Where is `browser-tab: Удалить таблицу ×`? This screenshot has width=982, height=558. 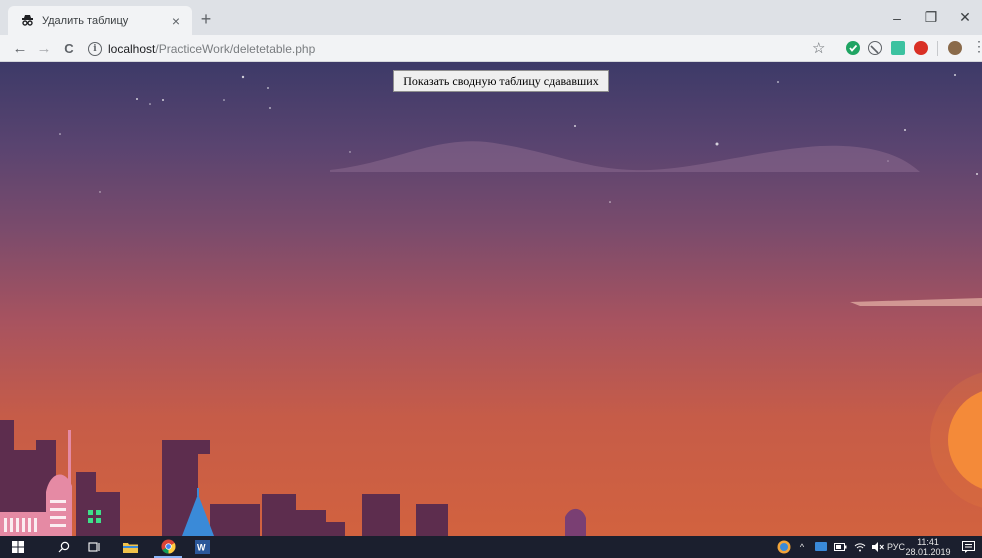 browser-tab: Удалить таблицу × is located at coordinates (100, 20).